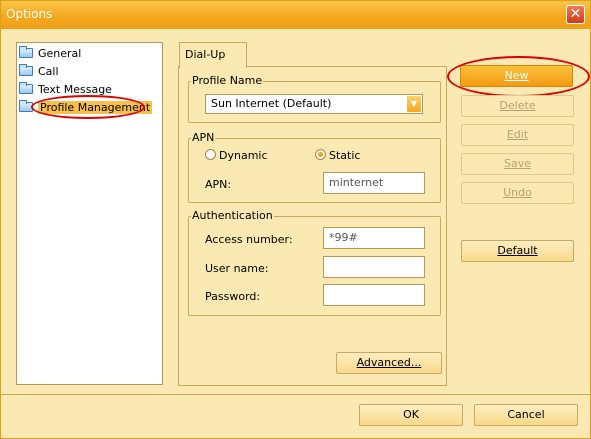  I want to click on save-button-label: Save, so click(517, 163).